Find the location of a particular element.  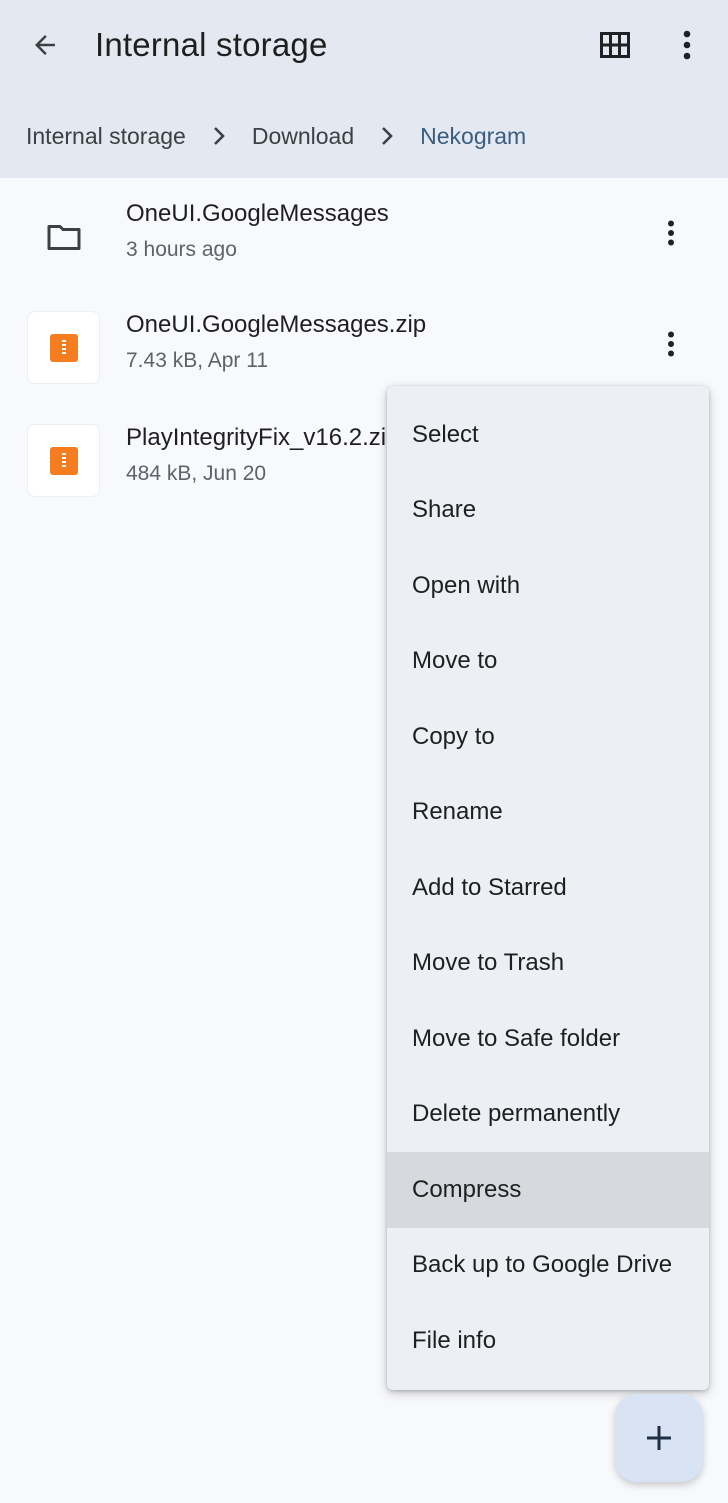

menu-item-move-to: Move to is located at coordinates (548, 662).